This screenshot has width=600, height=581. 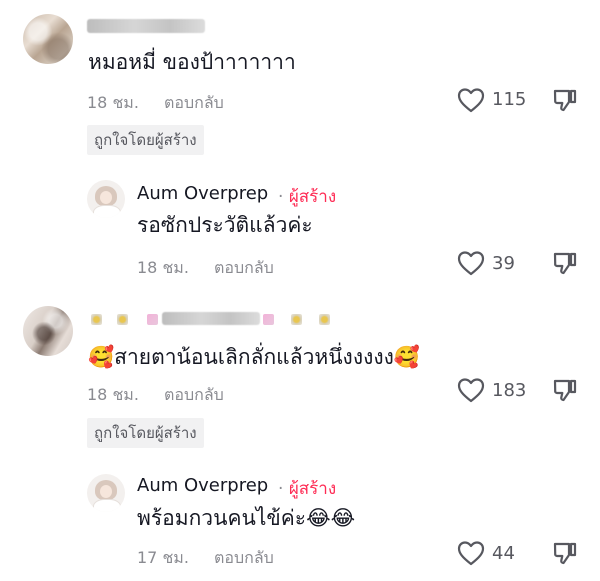 I want to click on like-count: 183, so click(x=509, y=390).